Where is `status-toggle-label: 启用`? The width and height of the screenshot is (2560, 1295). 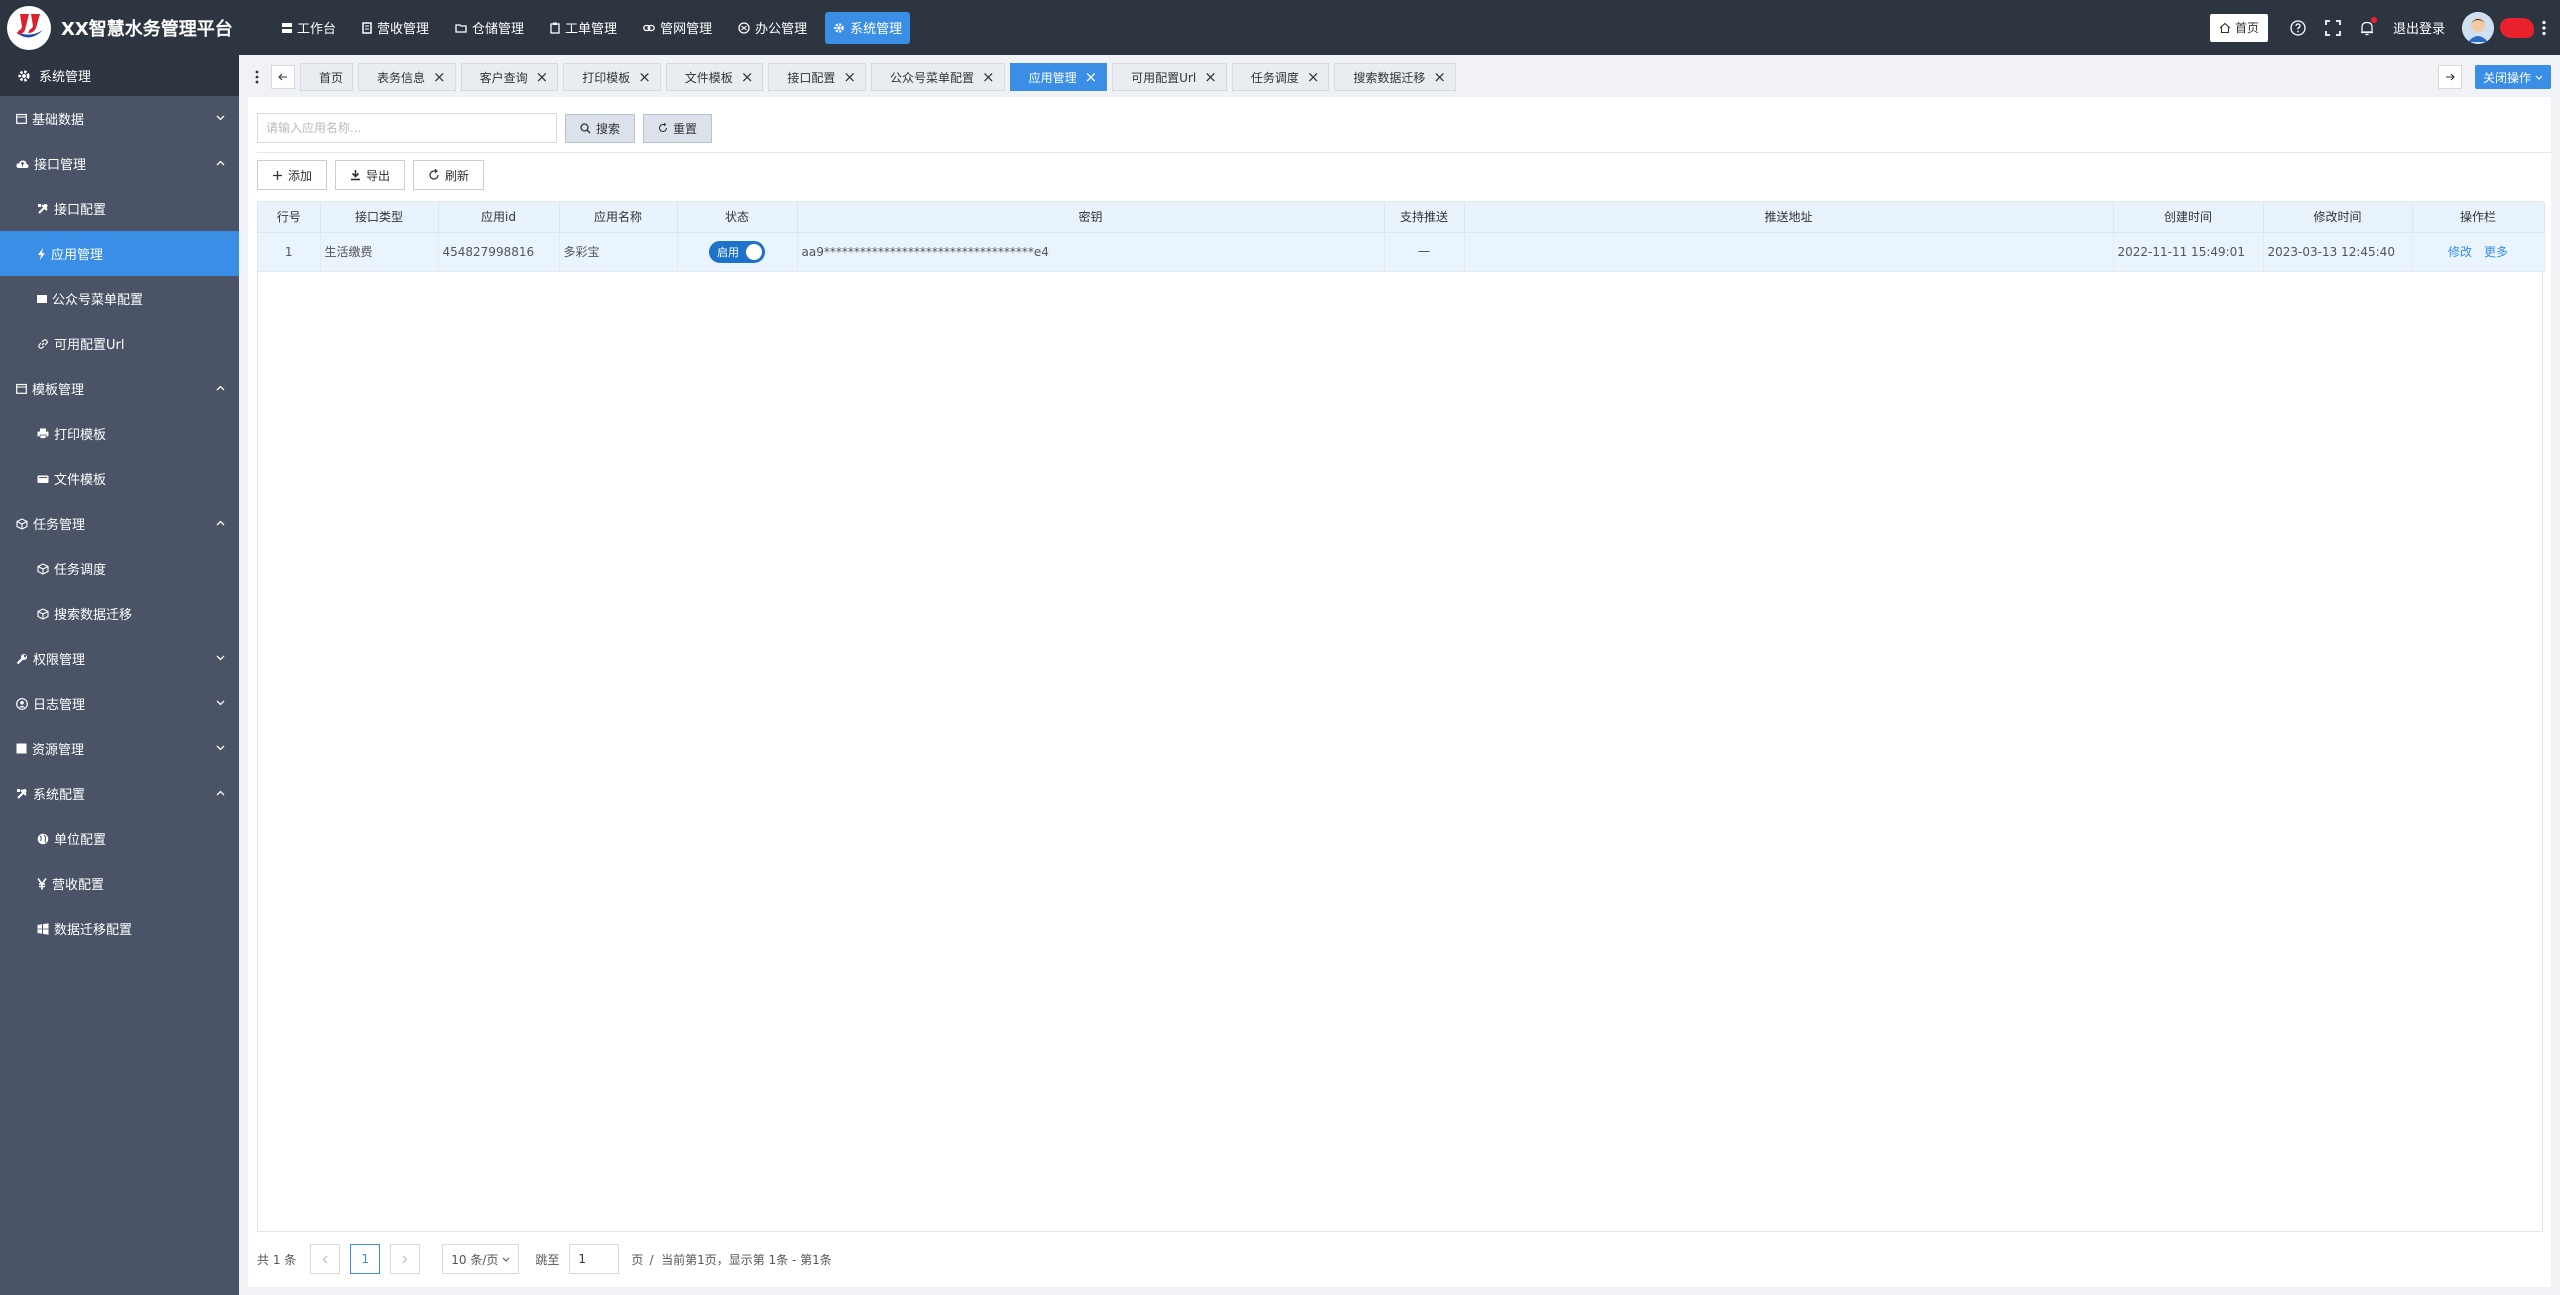
status-toggle-label: 启用 is located at coordinates (728, 252).